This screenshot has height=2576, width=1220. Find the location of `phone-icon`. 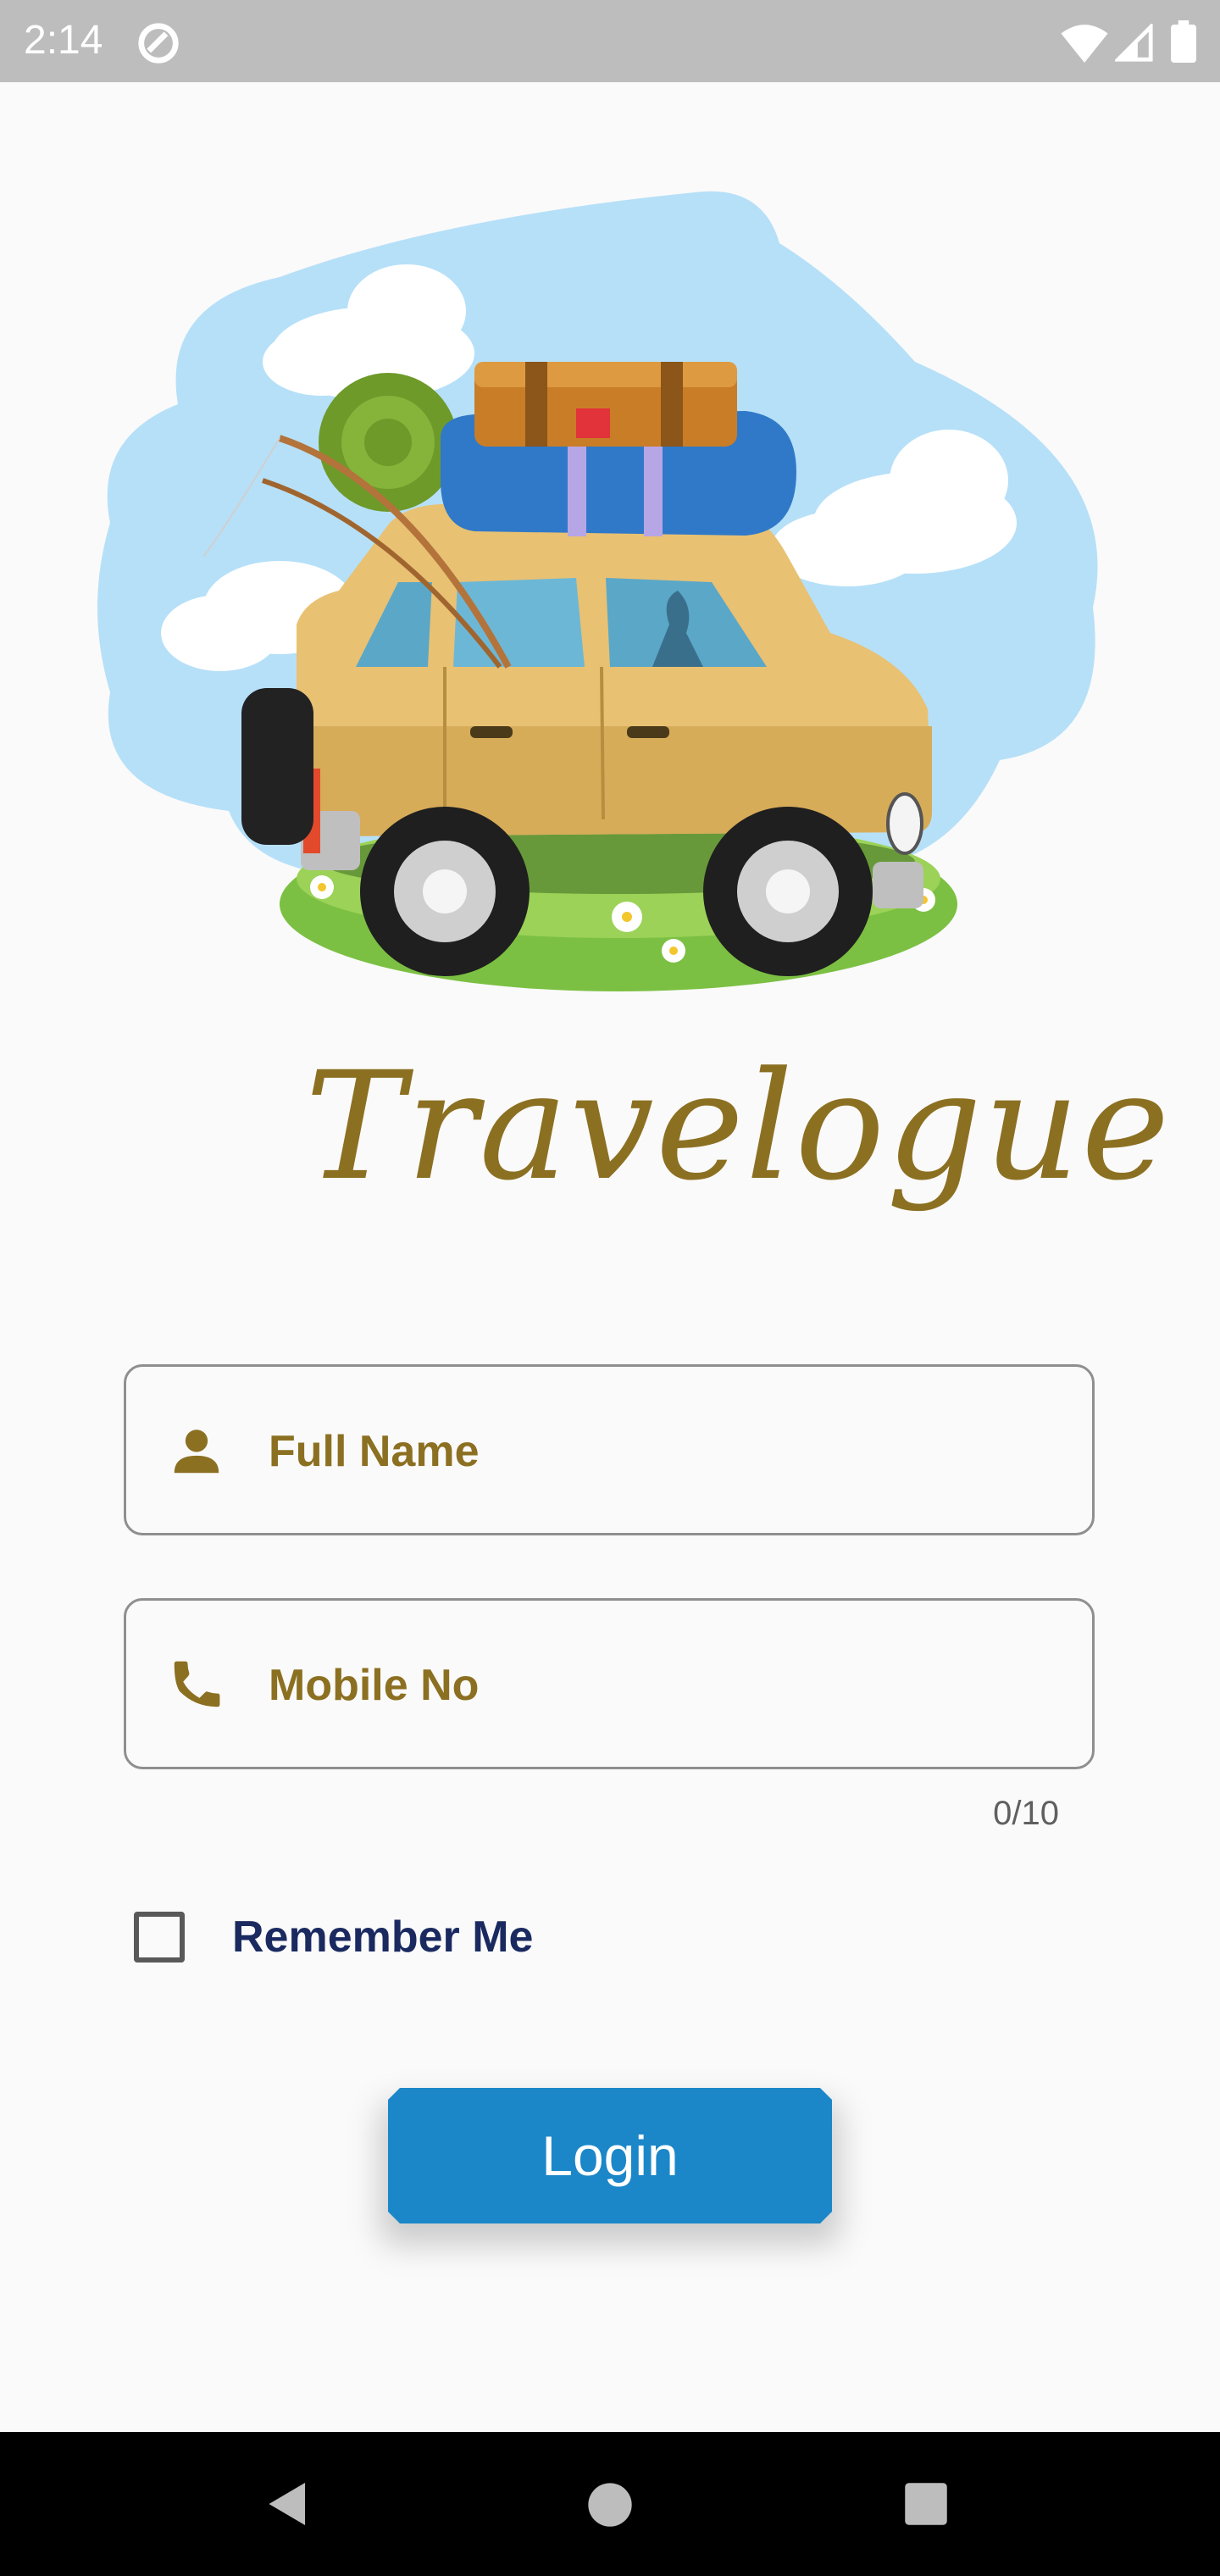

phone-icon is located at coordinates (197, 1684).